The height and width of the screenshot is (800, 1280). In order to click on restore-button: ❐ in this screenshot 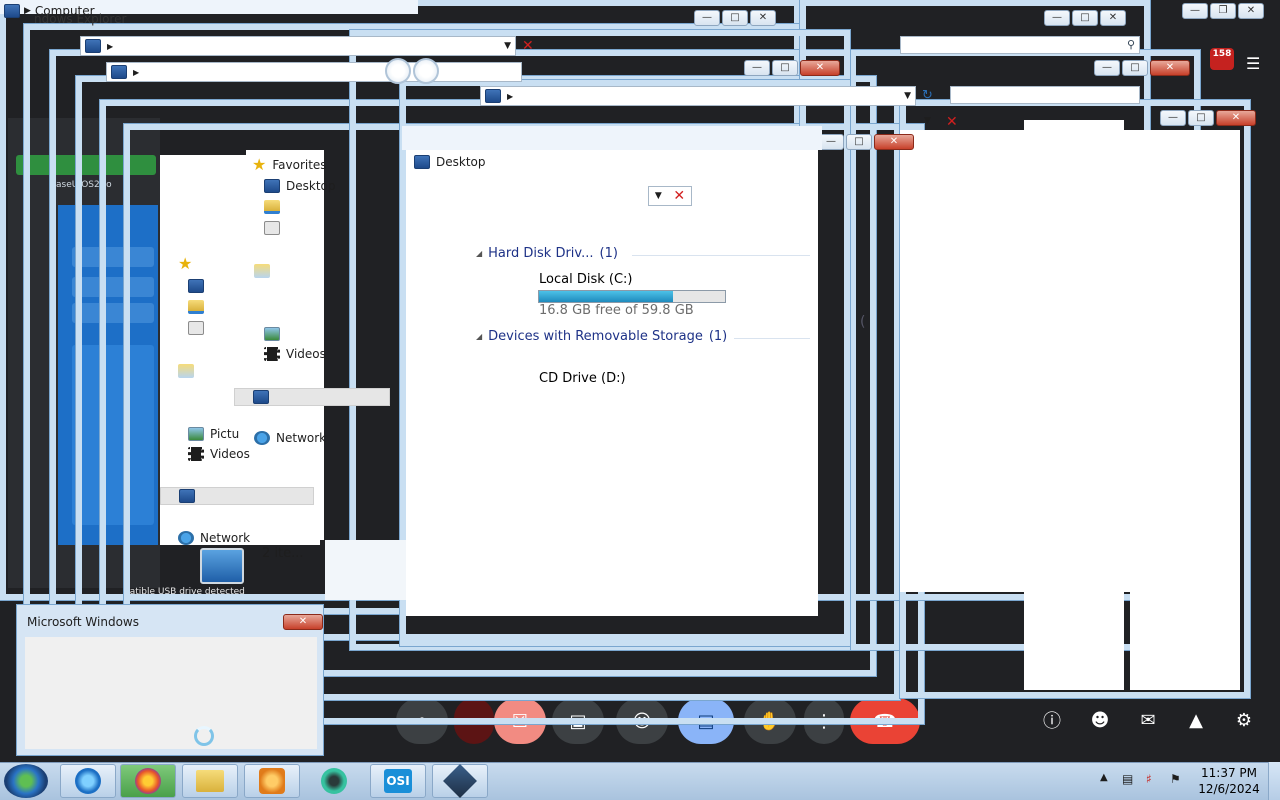, I will do `click(1223, 11)`.